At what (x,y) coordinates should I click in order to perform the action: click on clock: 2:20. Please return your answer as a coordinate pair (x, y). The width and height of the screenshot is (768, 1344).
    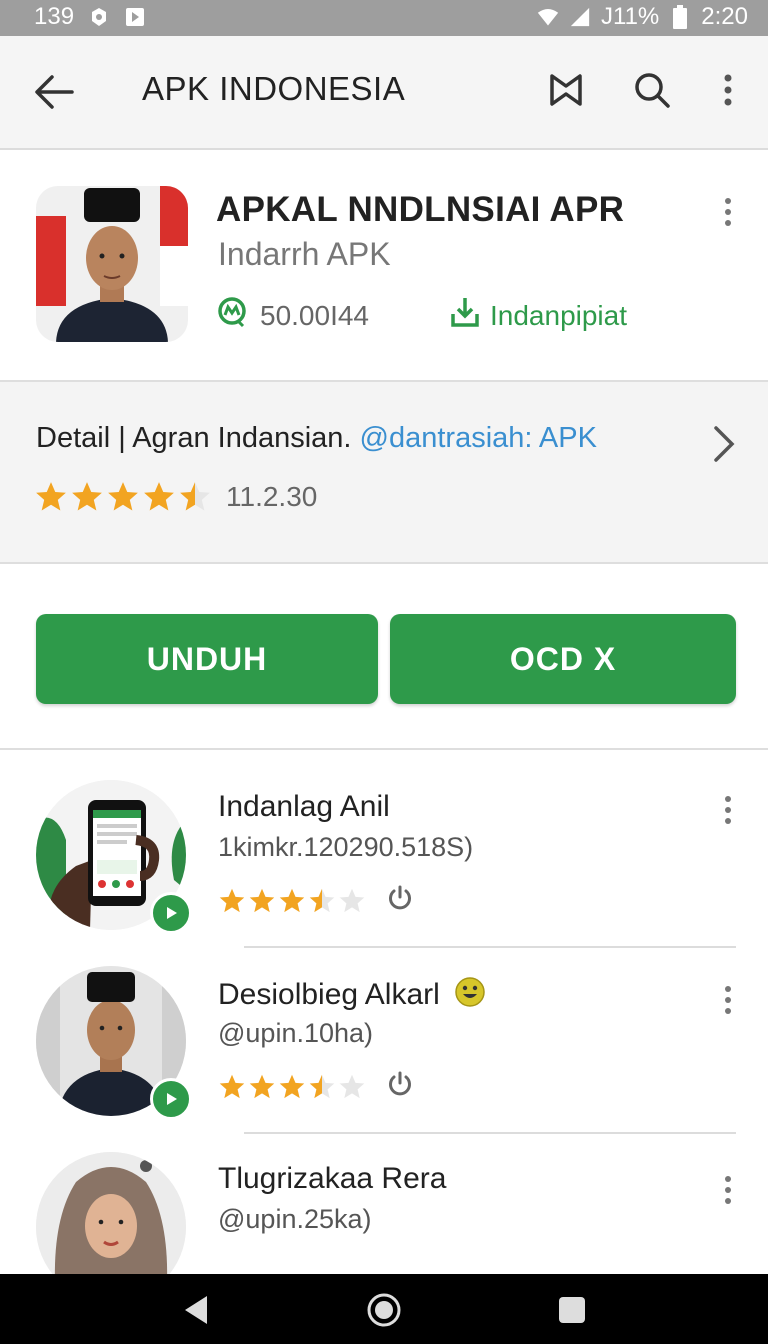
    Looking at the image, I should click on (724, 16).